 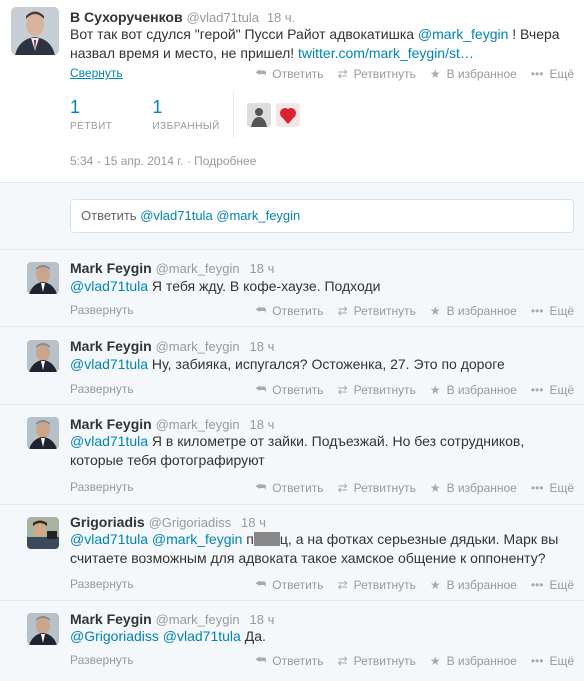 What do you see at coordinates (126, 17) in the screenshot?
I see `author-name: В Сухорученков` at bounding box center [126, 17].